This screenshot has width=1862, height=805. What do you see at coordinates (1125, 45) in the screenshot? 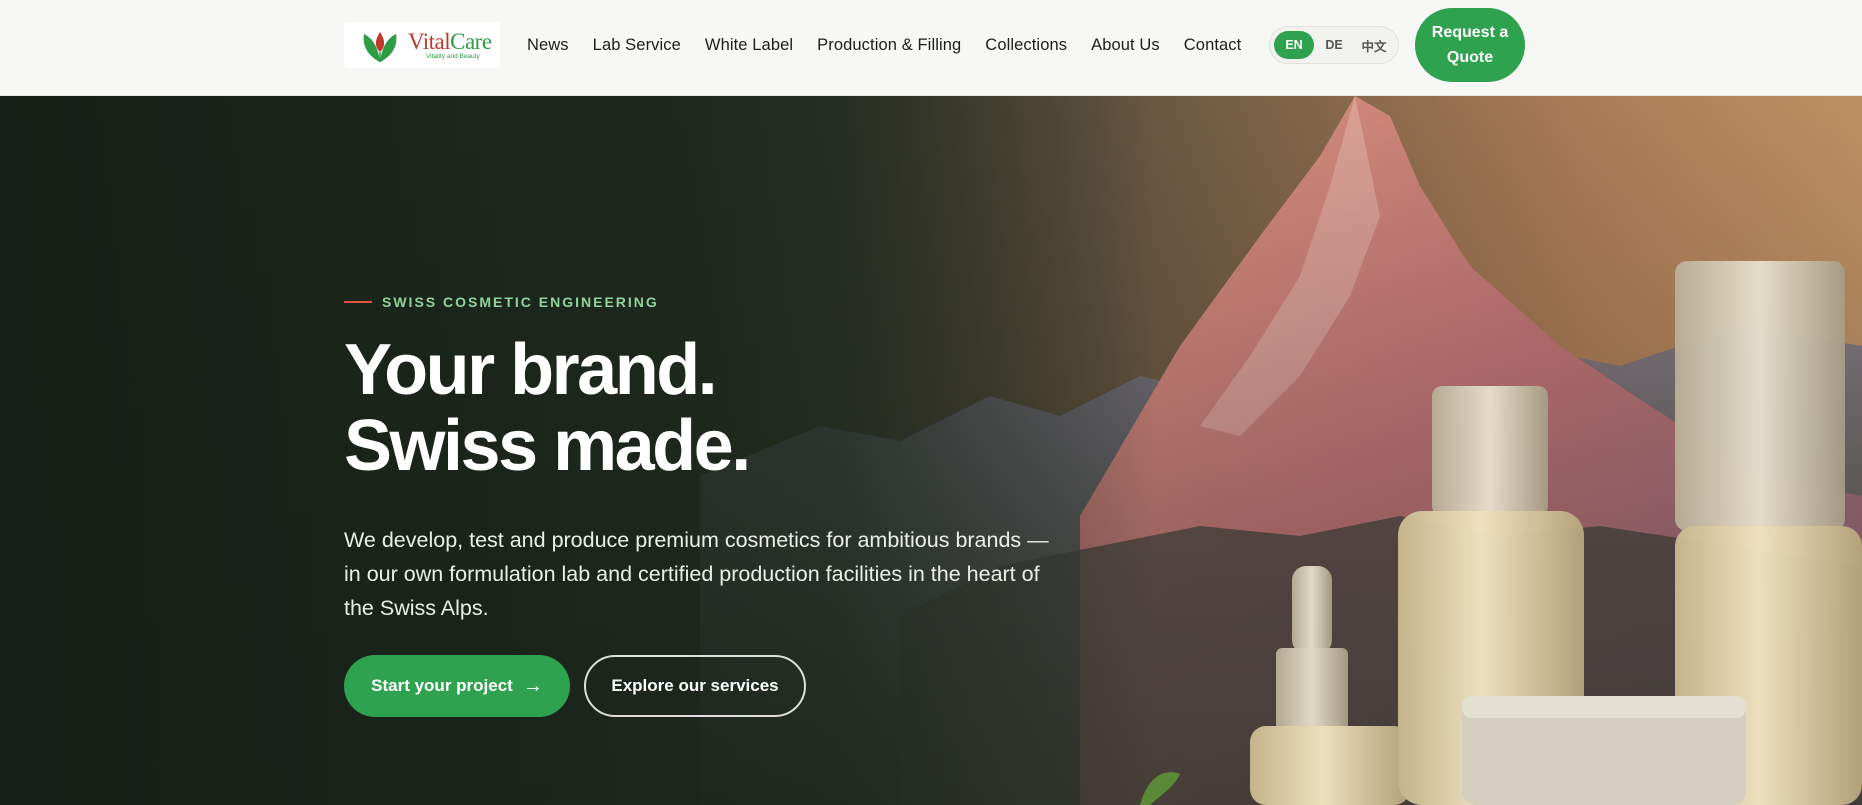
I see `nav-item-about-us: About Us` at bounding box center [1125, 45].